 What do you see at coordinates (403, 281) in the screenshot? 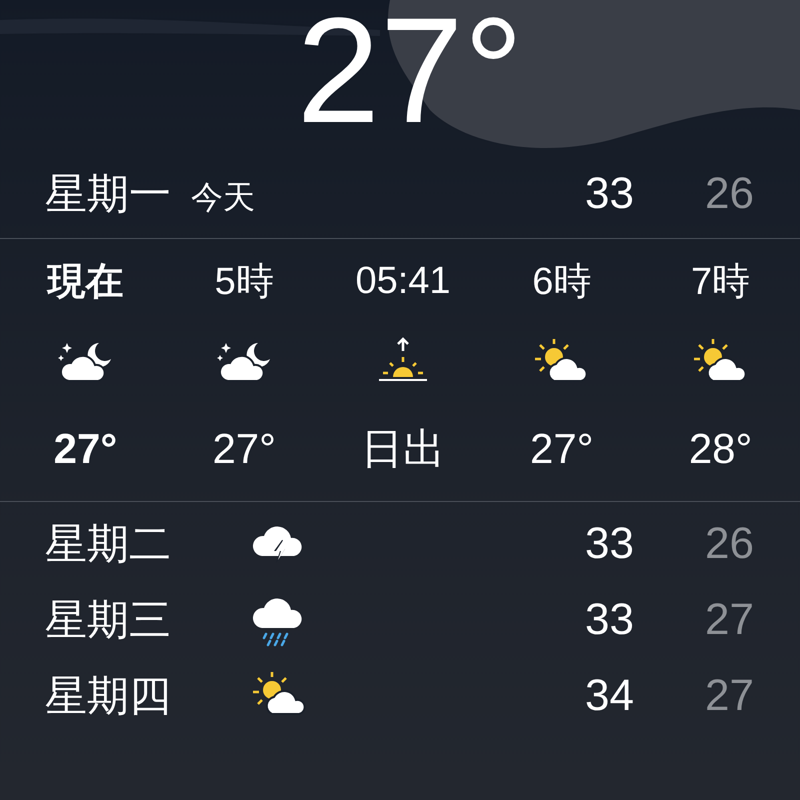
I see `hour-label: 05:41` at bounding box center [403, 281].